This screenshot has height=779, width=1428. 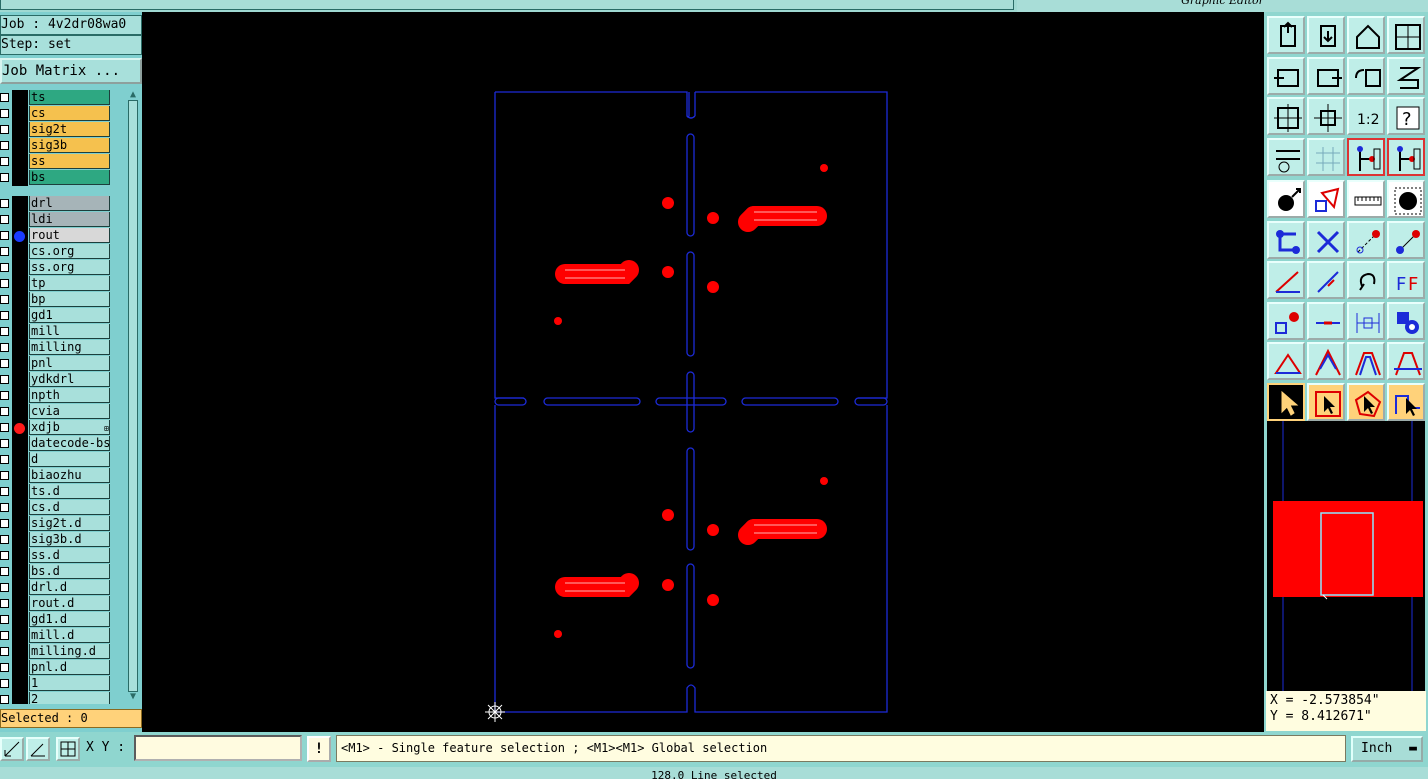 I want to click on layer-row-ss.org: ss.org, so click(x=59, y=268).